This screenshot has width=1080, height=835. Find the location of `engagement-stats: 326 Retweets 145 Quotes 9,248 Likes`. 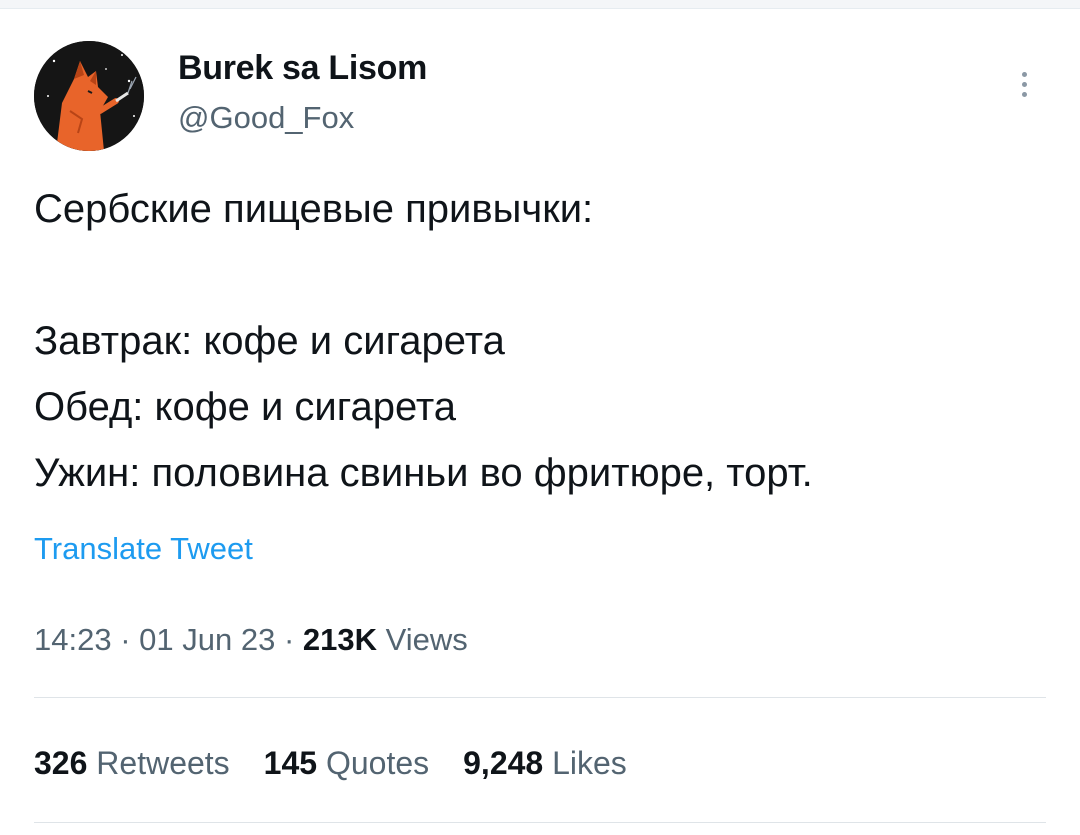

engagement-stats: 326 Retweets 145 Quotes 9,248 Likes is located at coordinates (330, 763).